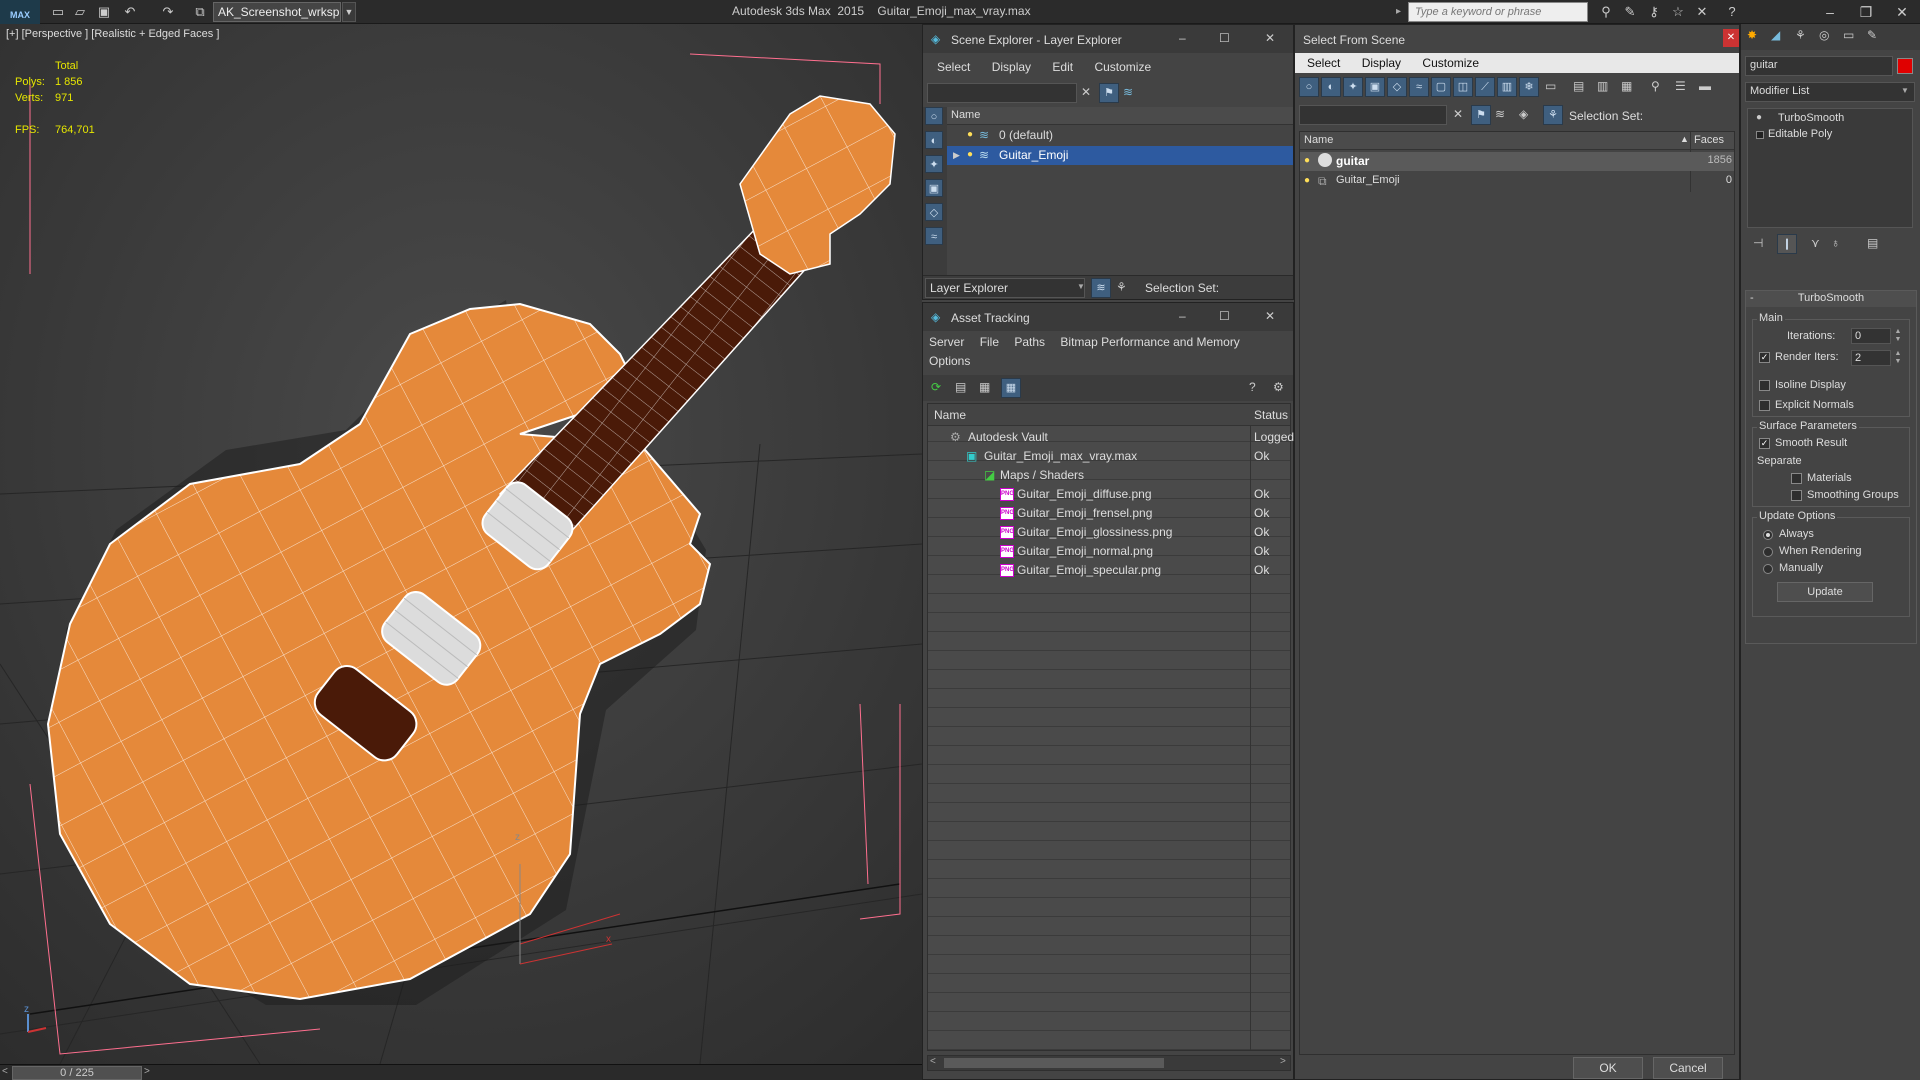  Describe the element at coordinates (1109, 415) in the screenshot. I see `asset-table-header: Name Status` at that location.